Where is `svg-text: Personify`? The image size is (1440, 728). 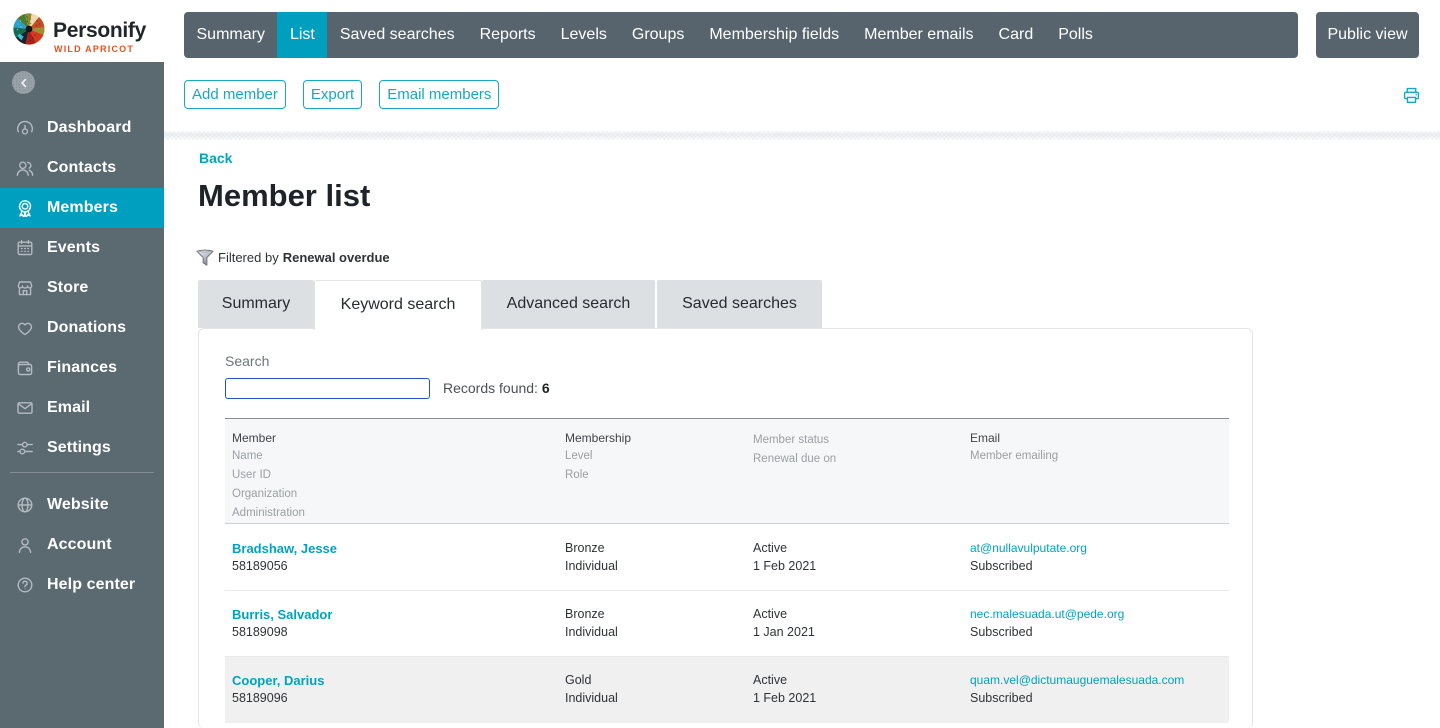
svg-text: Personify is located at coordinates (100, 30).